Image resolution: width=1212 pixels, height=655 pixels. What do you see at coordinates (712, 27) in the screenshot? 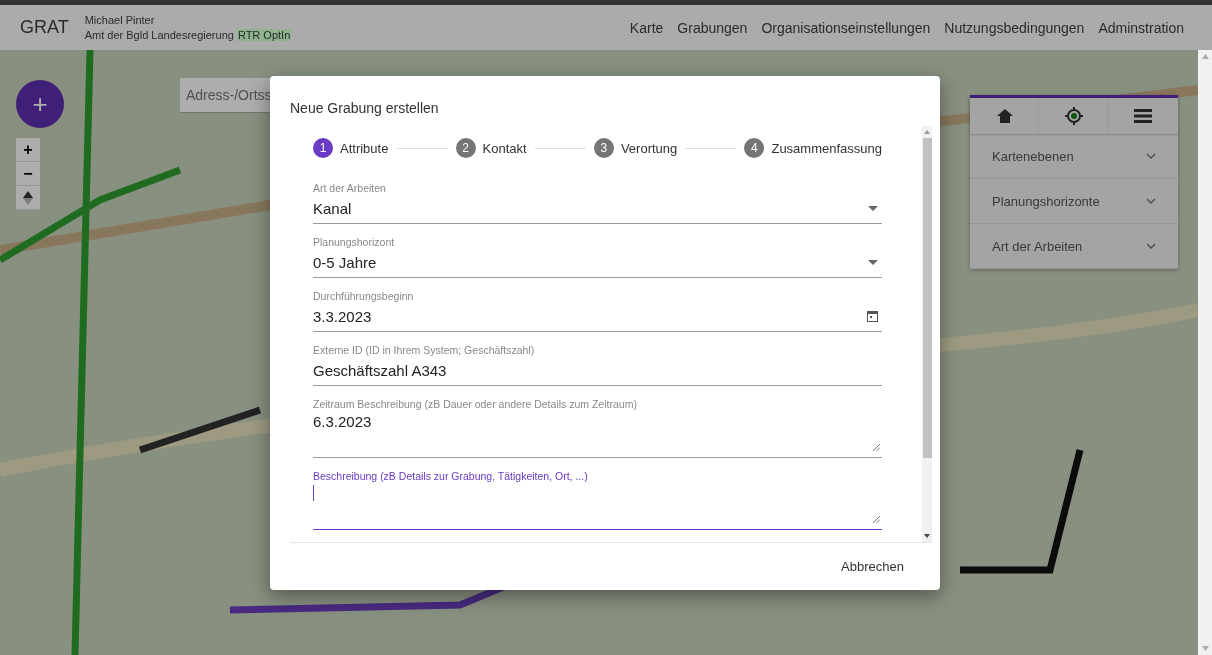
I see `nav-link: Grabungen` at bounding box center [712, 27].